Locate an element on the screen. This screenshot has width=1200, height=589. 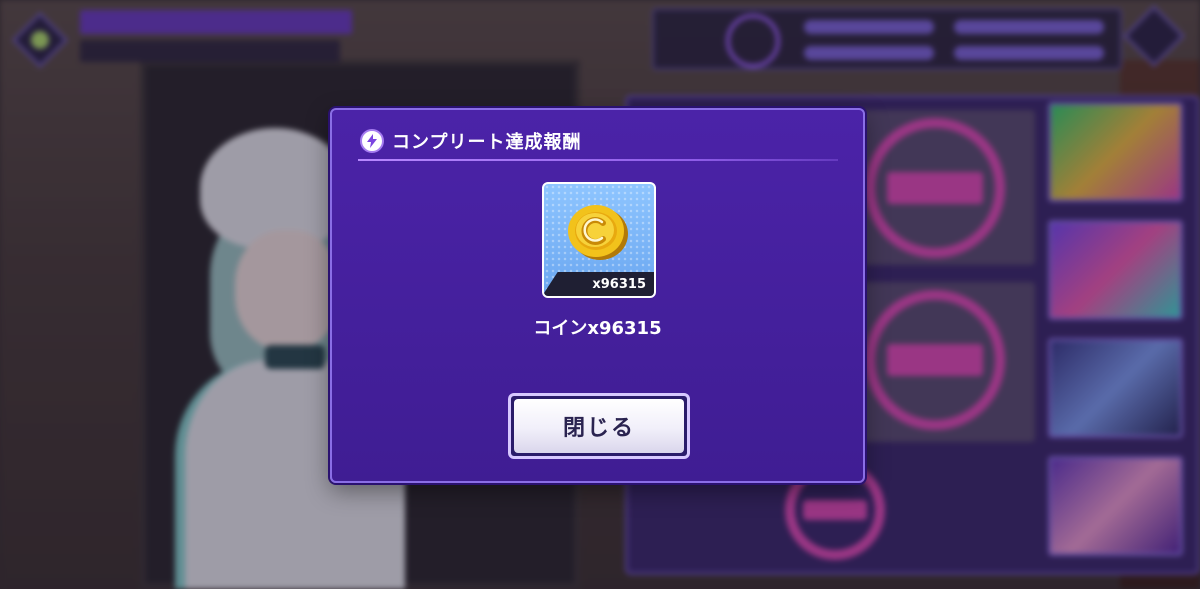
lightning-bolt-icon is located at coordinates (372, 141).